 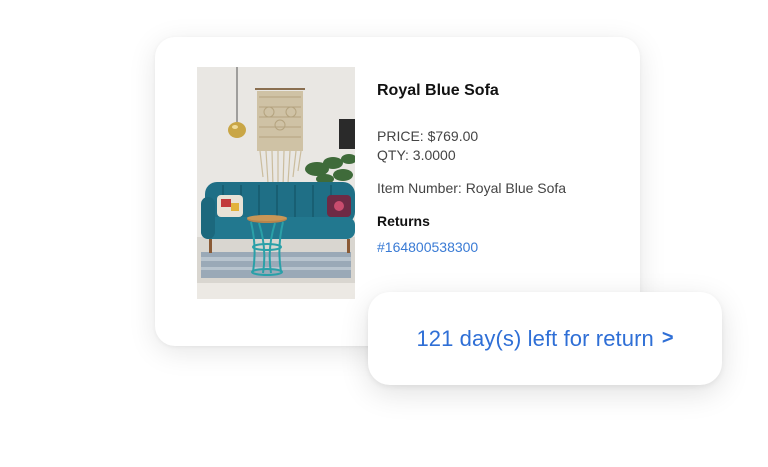 What do you see at coordinates (535, 338) in the screenshot?
I see `days-left-text: 121 day(s) left for return` at bounding box center [535, 338].